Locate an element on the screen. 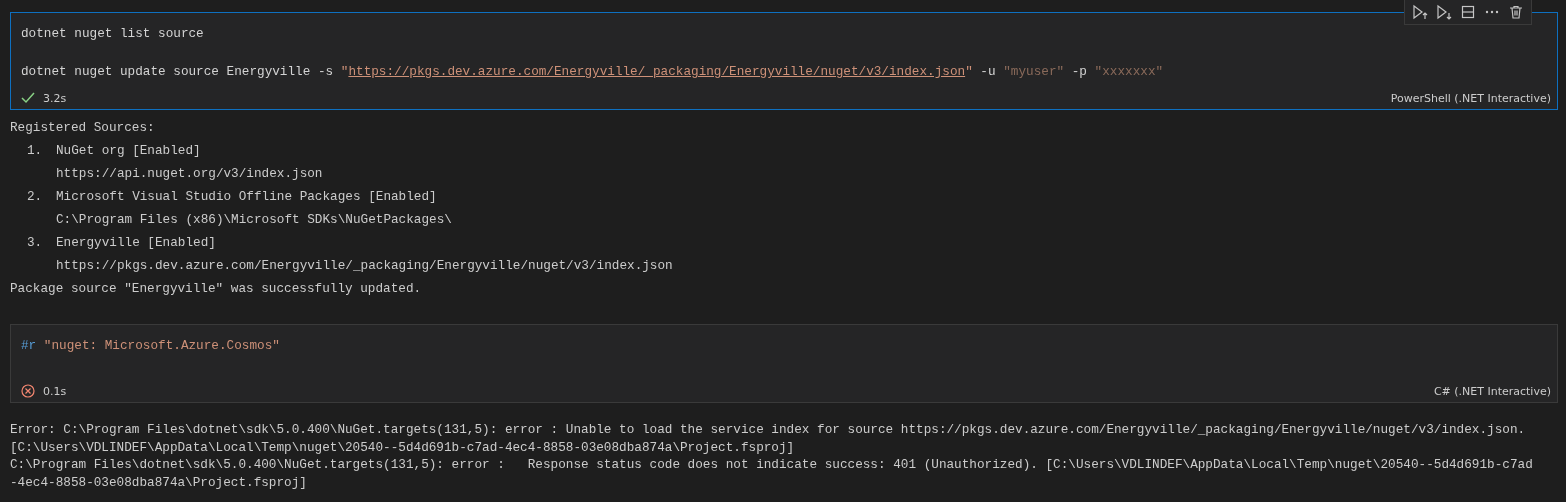  trash-icon is located at coordinates (1516, 12).